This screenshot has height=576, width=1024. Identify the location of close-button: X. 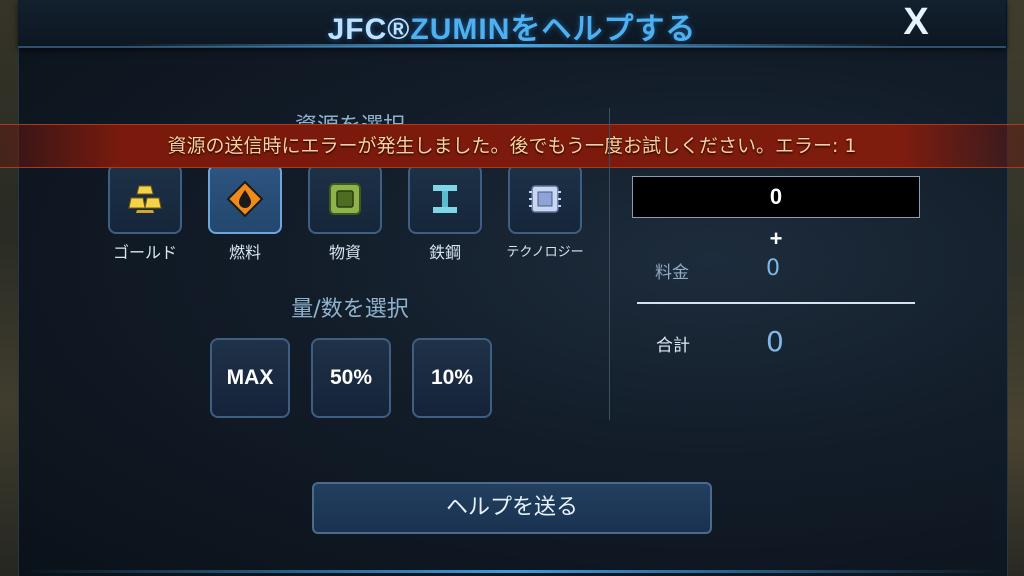
(916, 22).